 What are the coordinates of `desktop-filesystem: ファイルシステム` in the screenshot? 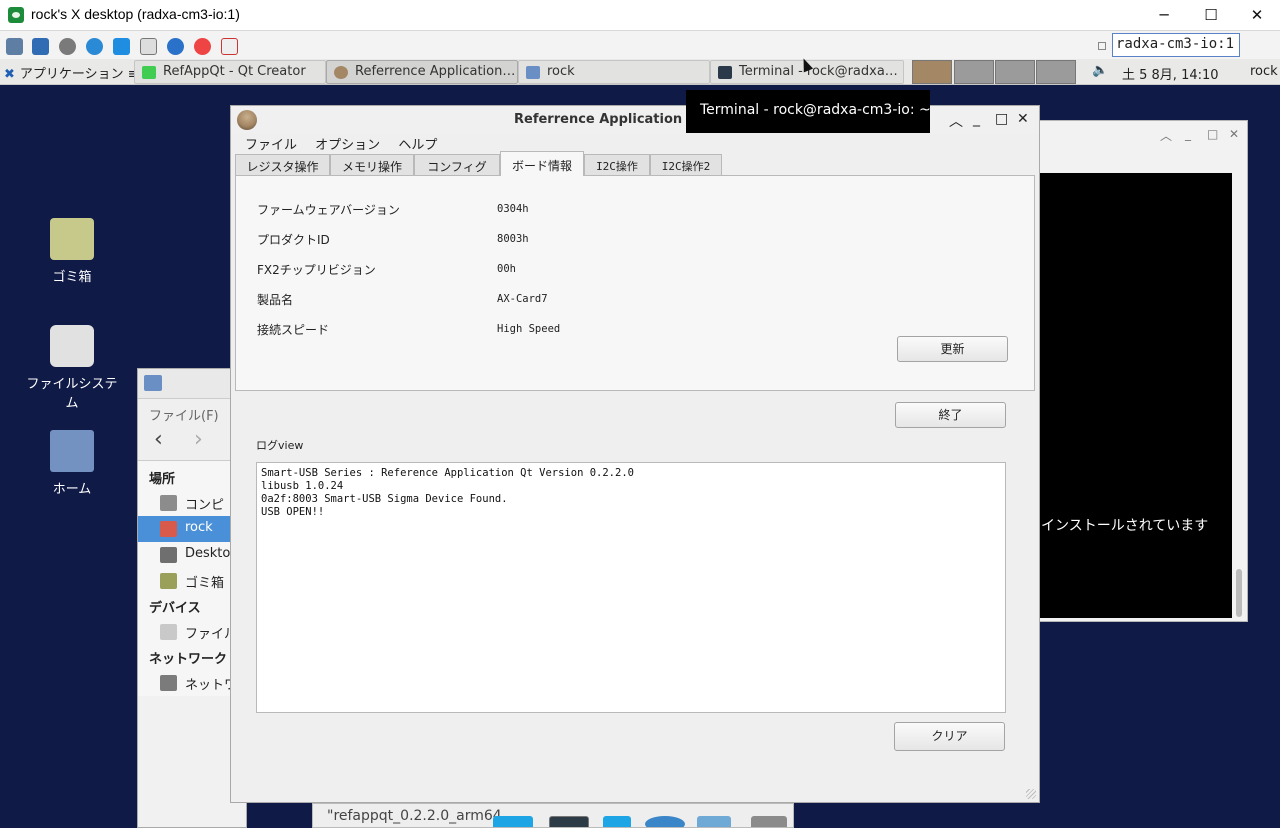 It's located at (72, 368).